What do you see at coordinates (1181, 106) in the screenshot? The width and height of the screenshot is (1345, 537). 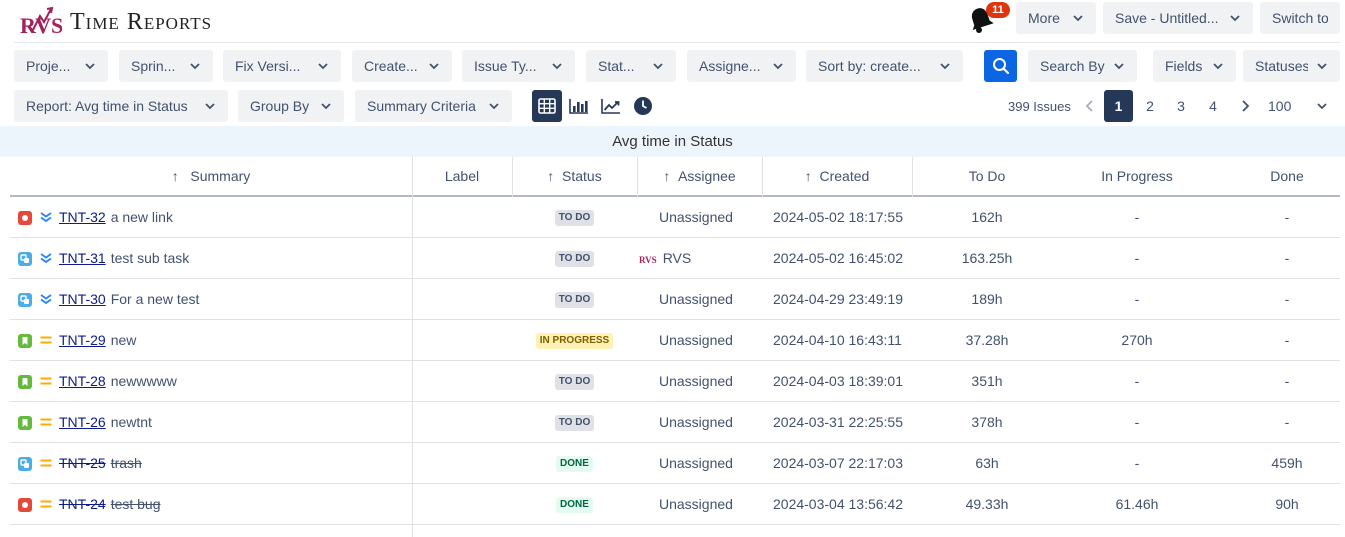 I see `page-3-button: 3` at bounding box center [1181, 106].